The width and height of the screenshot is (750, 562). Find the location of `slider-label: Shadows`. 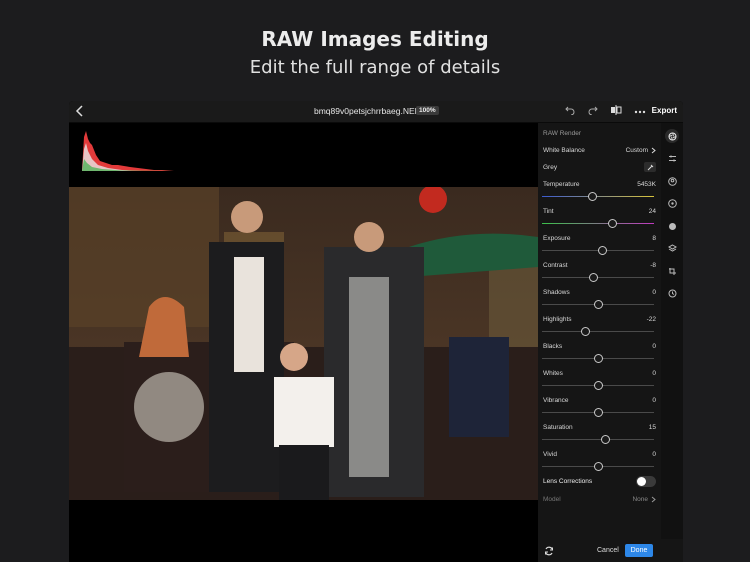

slider-label: Shadows is located at coordinates (556, 292).